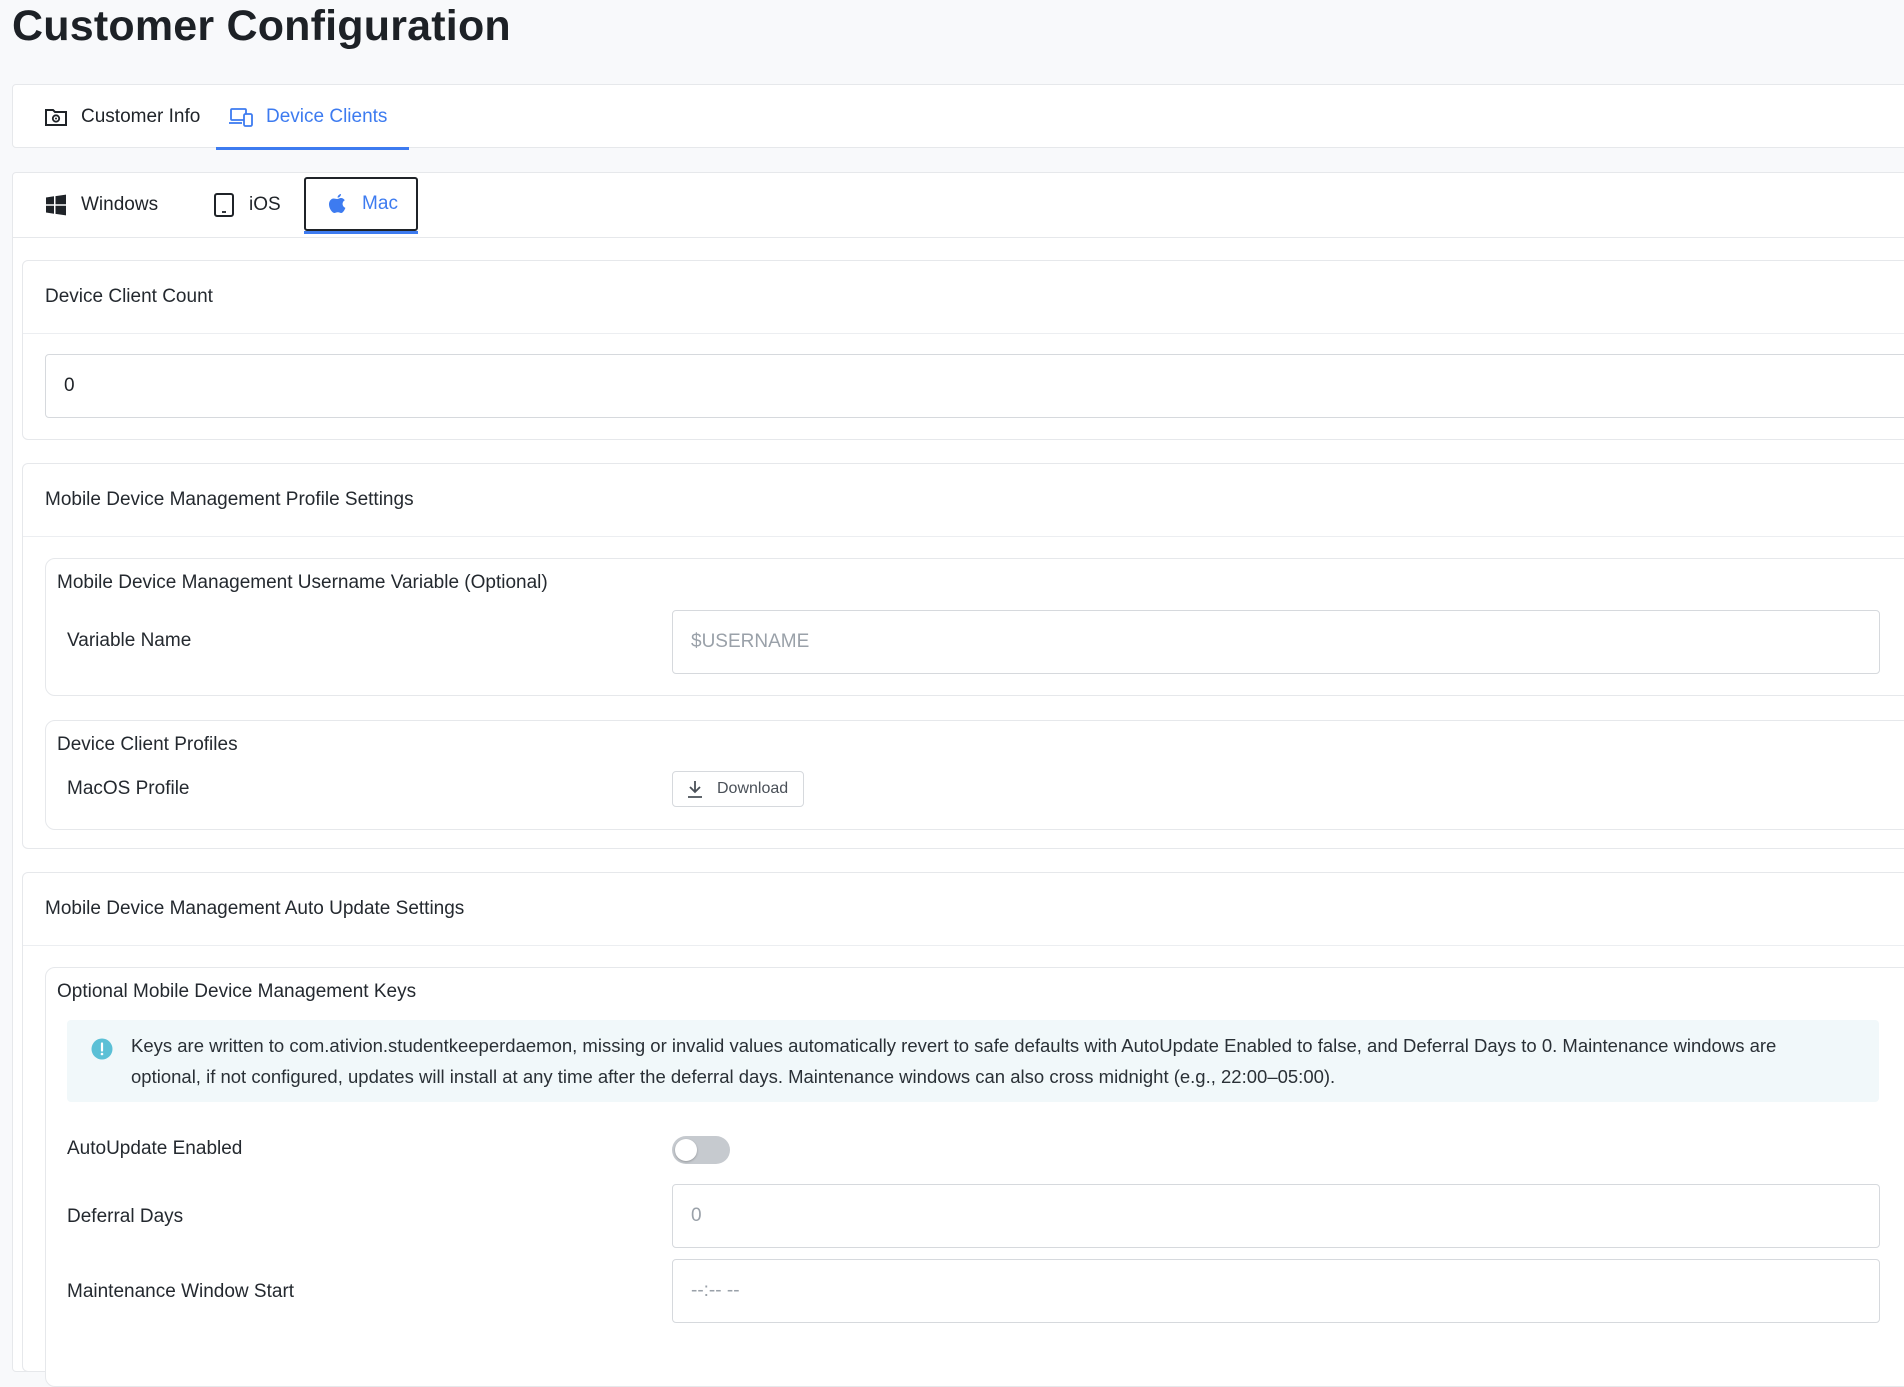 The height and width of the screenshot is (1387, 1904). I want to click on deferral-days-label: Deferral Days, so click(125, 1216).